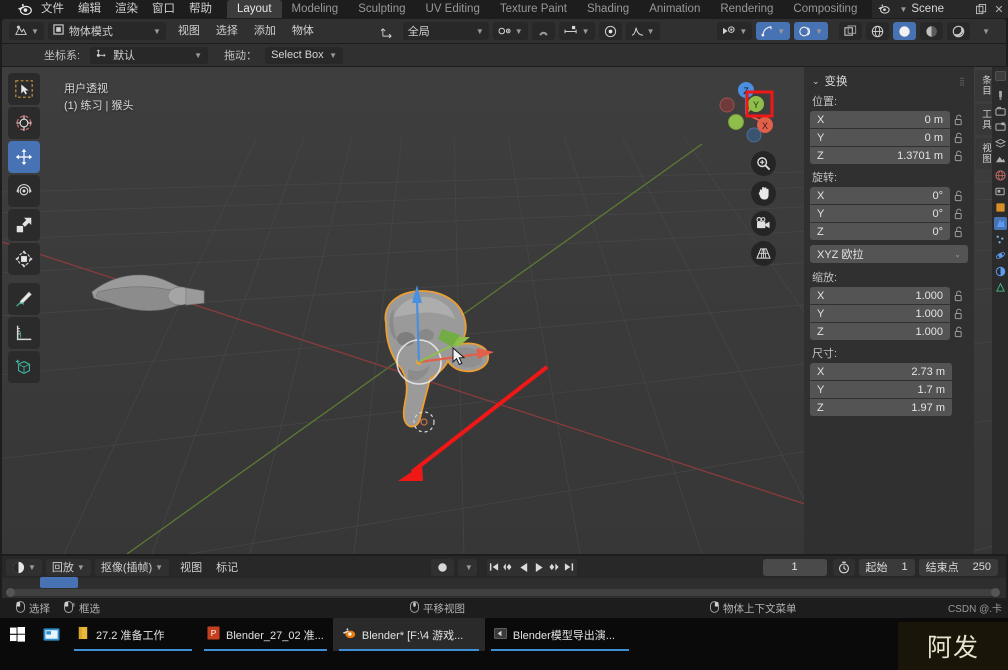  Describe the element at coordinates (889, 81) in the screenshot. I see `transform-panel-header: ⌄ 变换 ⣿` at that location.